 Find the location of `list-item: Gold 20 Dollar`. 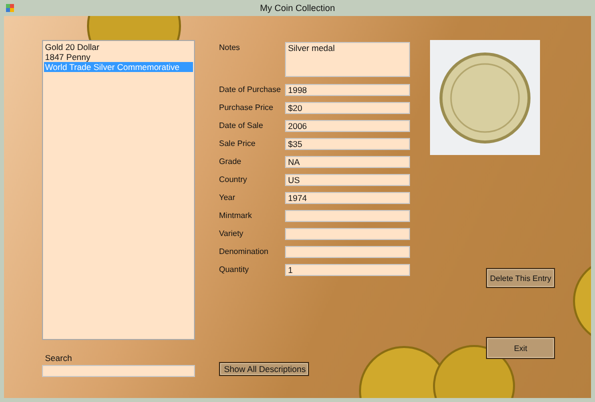

list-item: Gold 20 Dollar is located at coordinates (118, 47).